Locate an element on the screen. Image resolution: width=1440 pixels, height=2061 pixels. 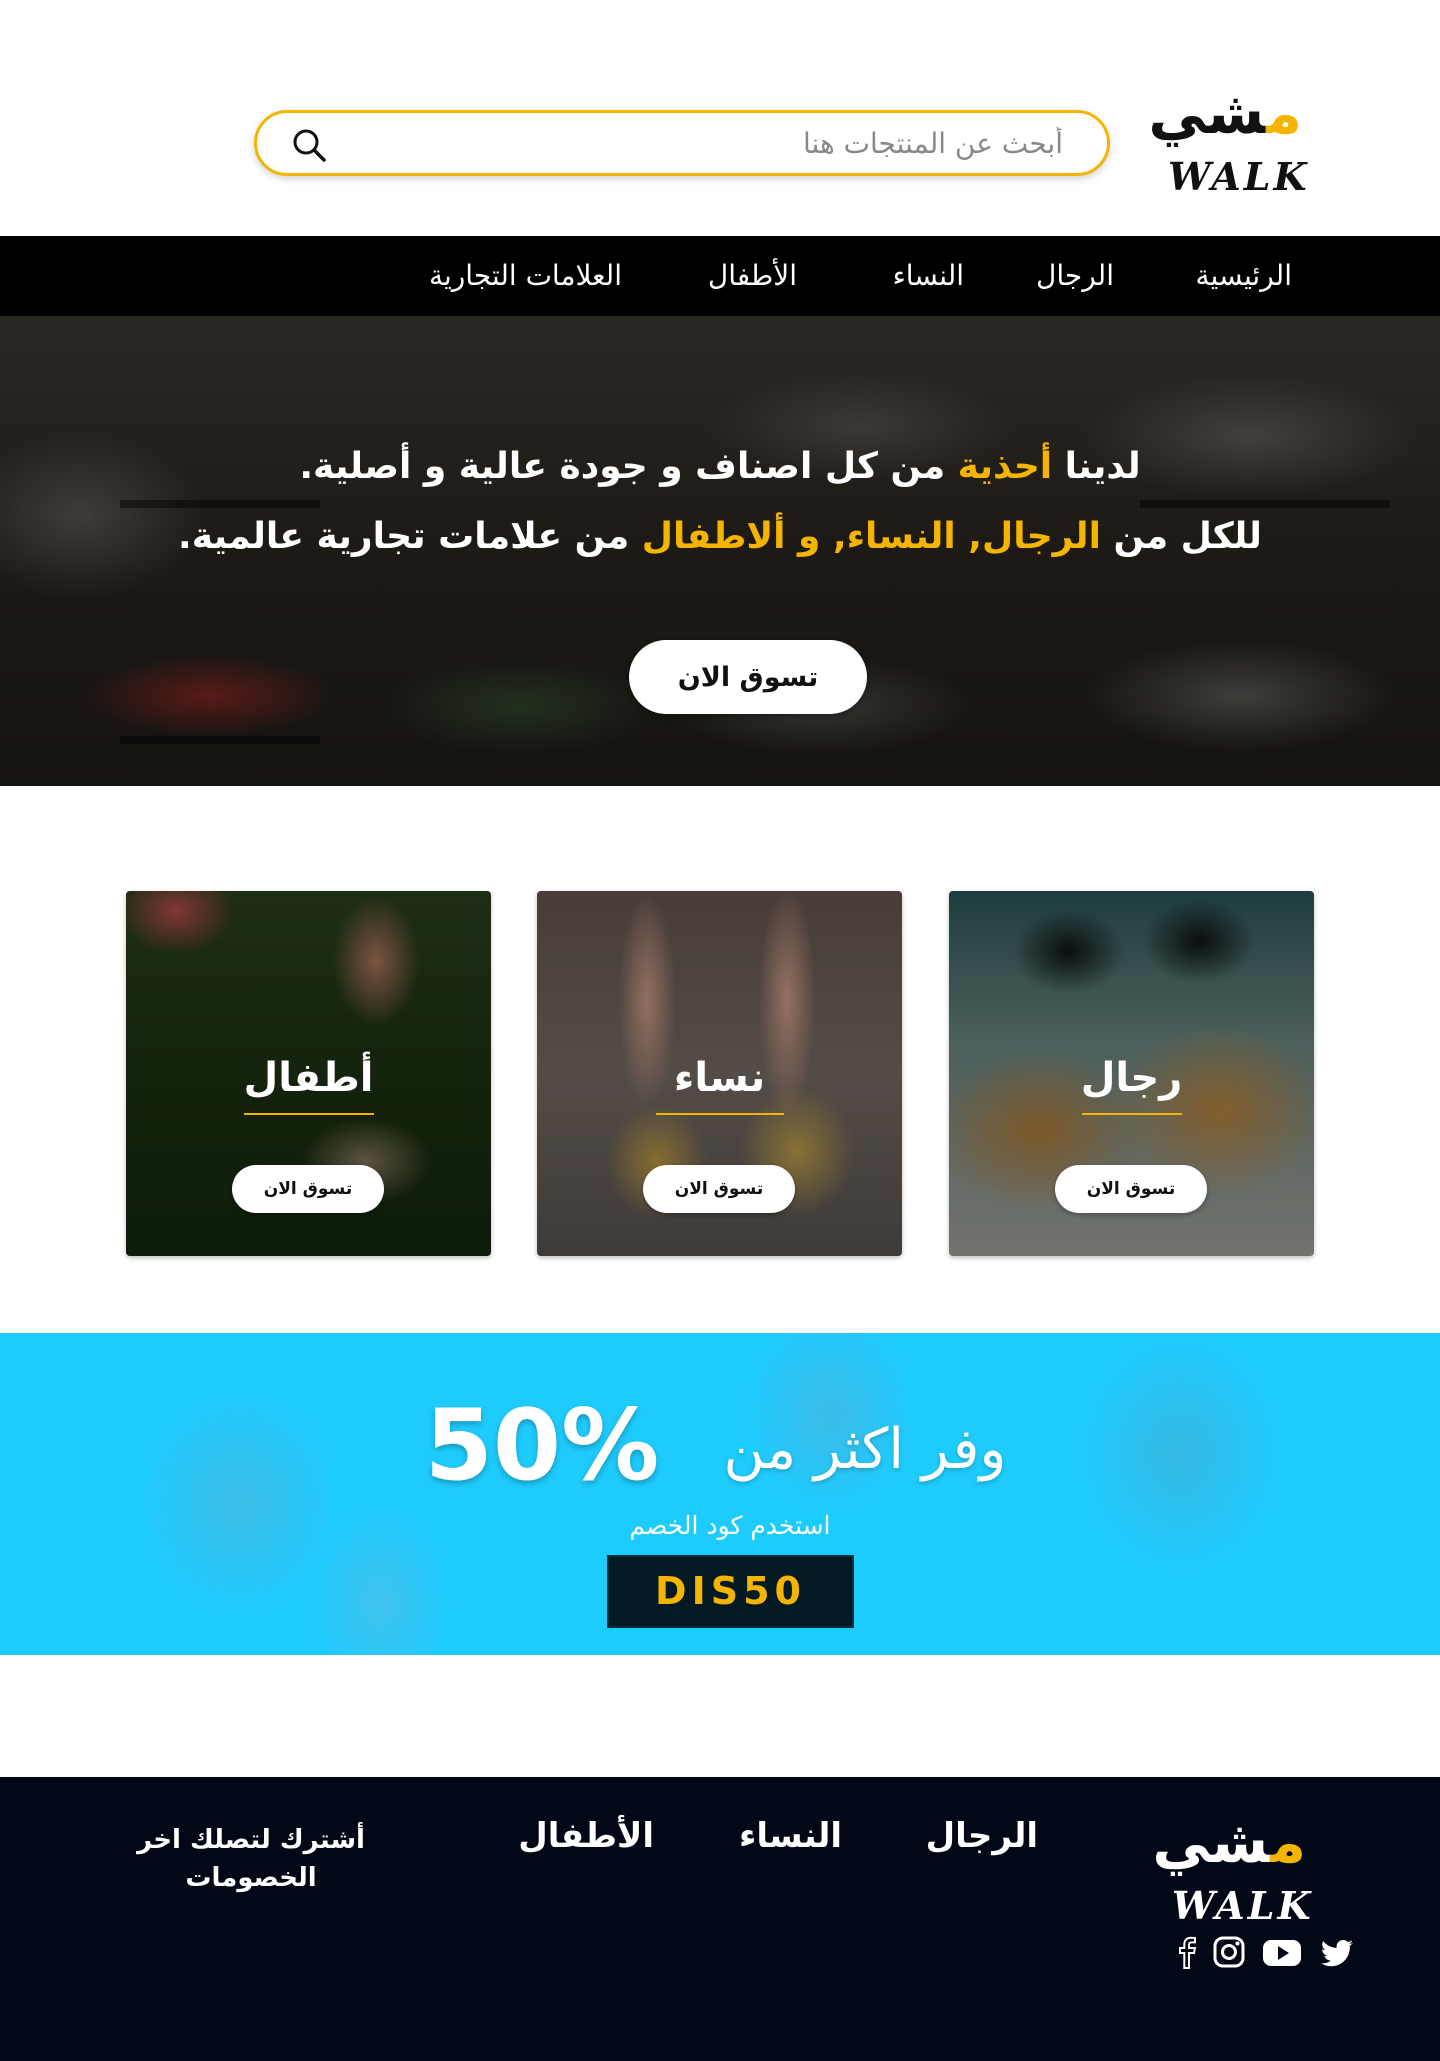
category-title: أطفال is located at coordinates (308, 1078).